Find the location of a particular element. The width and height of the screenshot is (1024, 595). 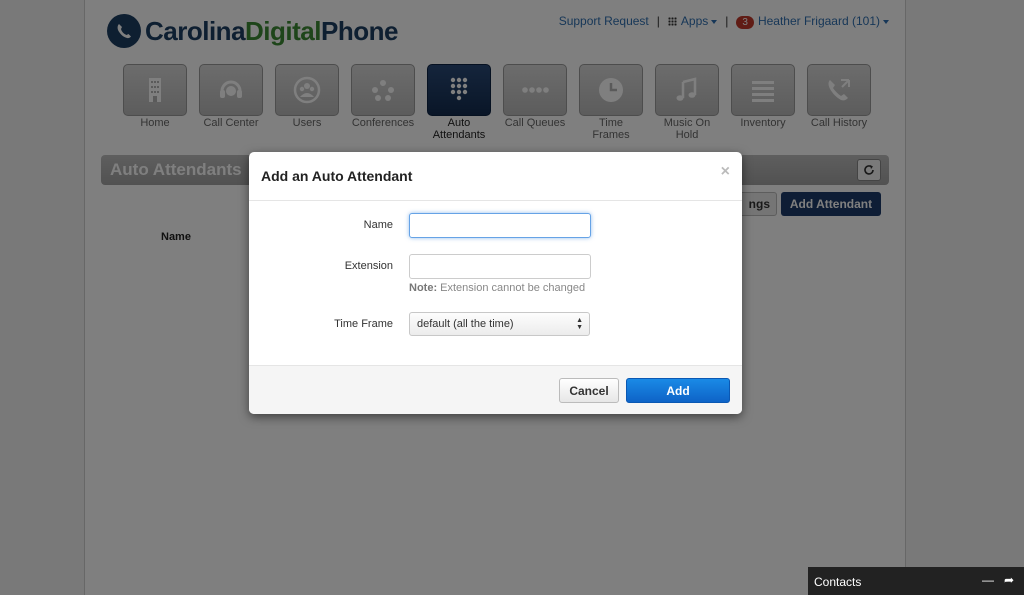

select-arrows-icon: ▲ ▼ is located at coordinates (579, 324).